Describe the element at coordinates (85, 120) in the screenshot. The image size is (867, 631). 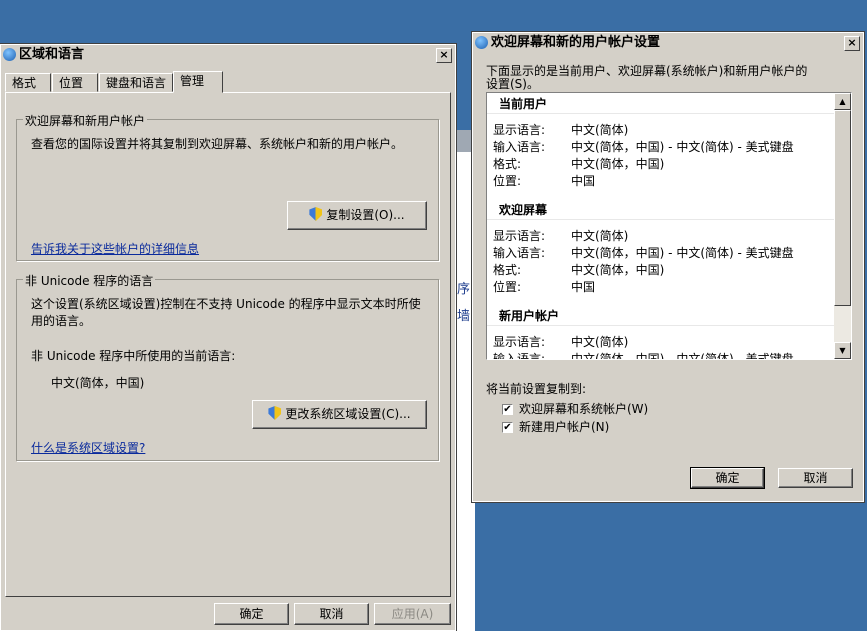
I see `welcome-group-legend: 欢迎屏幕和新用户帐户` at that location.